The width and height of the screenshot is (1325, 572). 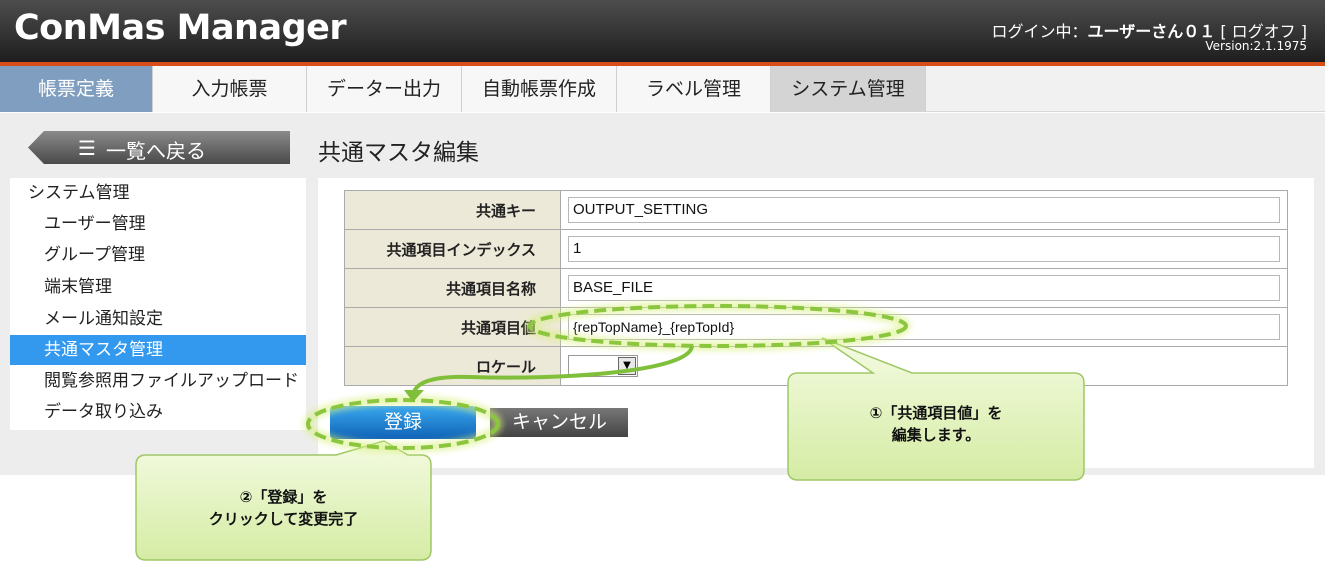 I want to click on flow-arrow, so click(x=553, y=369).